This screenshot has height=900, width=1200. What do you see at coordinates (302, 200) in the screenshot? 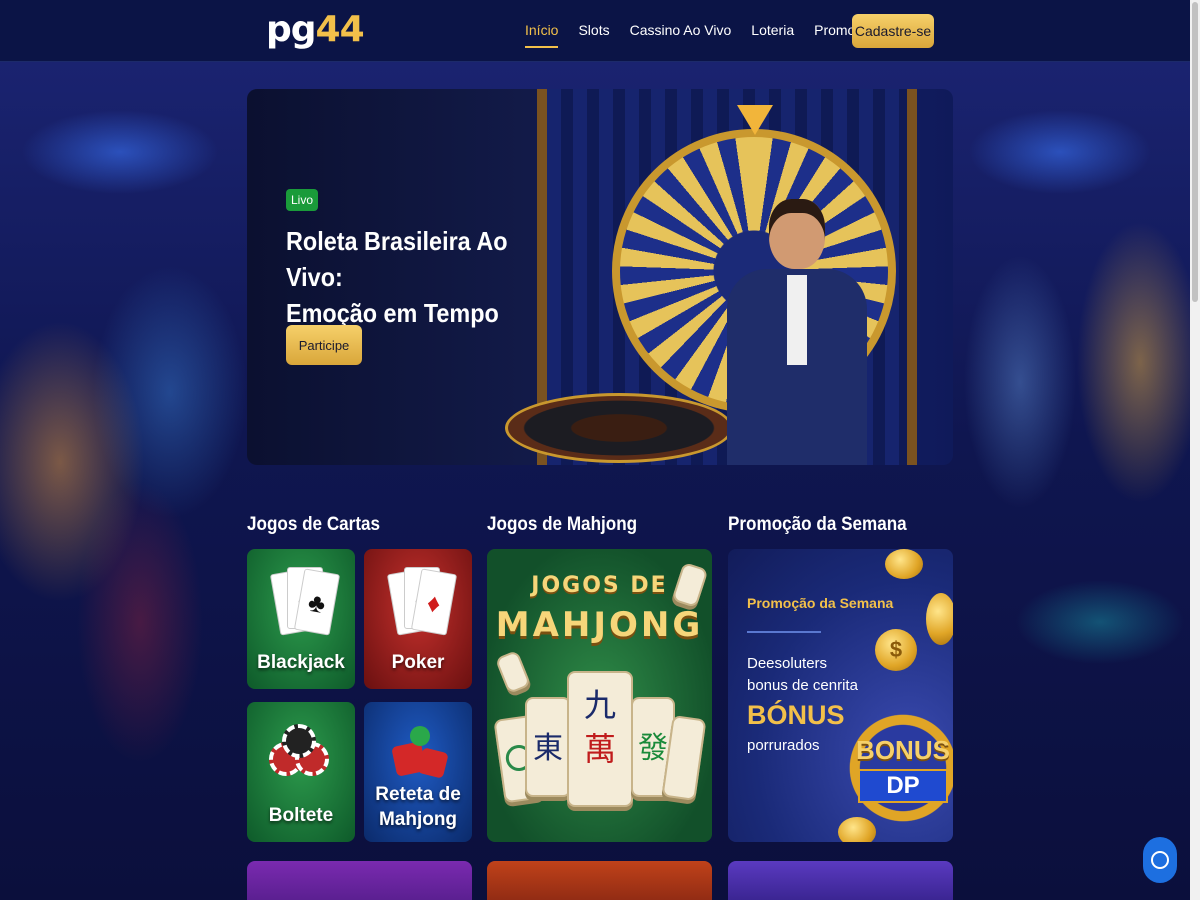
I see `live-badge: Livo` at bounding box center [302, 200].